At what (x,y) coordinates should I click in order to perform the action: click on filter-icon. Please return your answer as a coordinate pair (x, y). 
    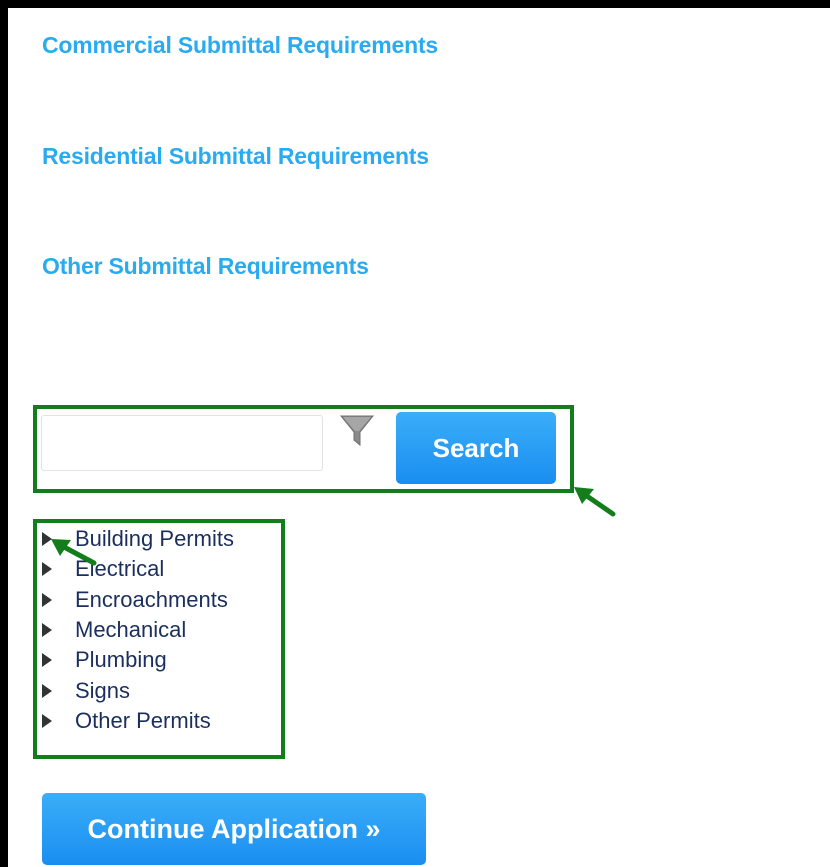
    Looking at the image, I should click on (357, 432).